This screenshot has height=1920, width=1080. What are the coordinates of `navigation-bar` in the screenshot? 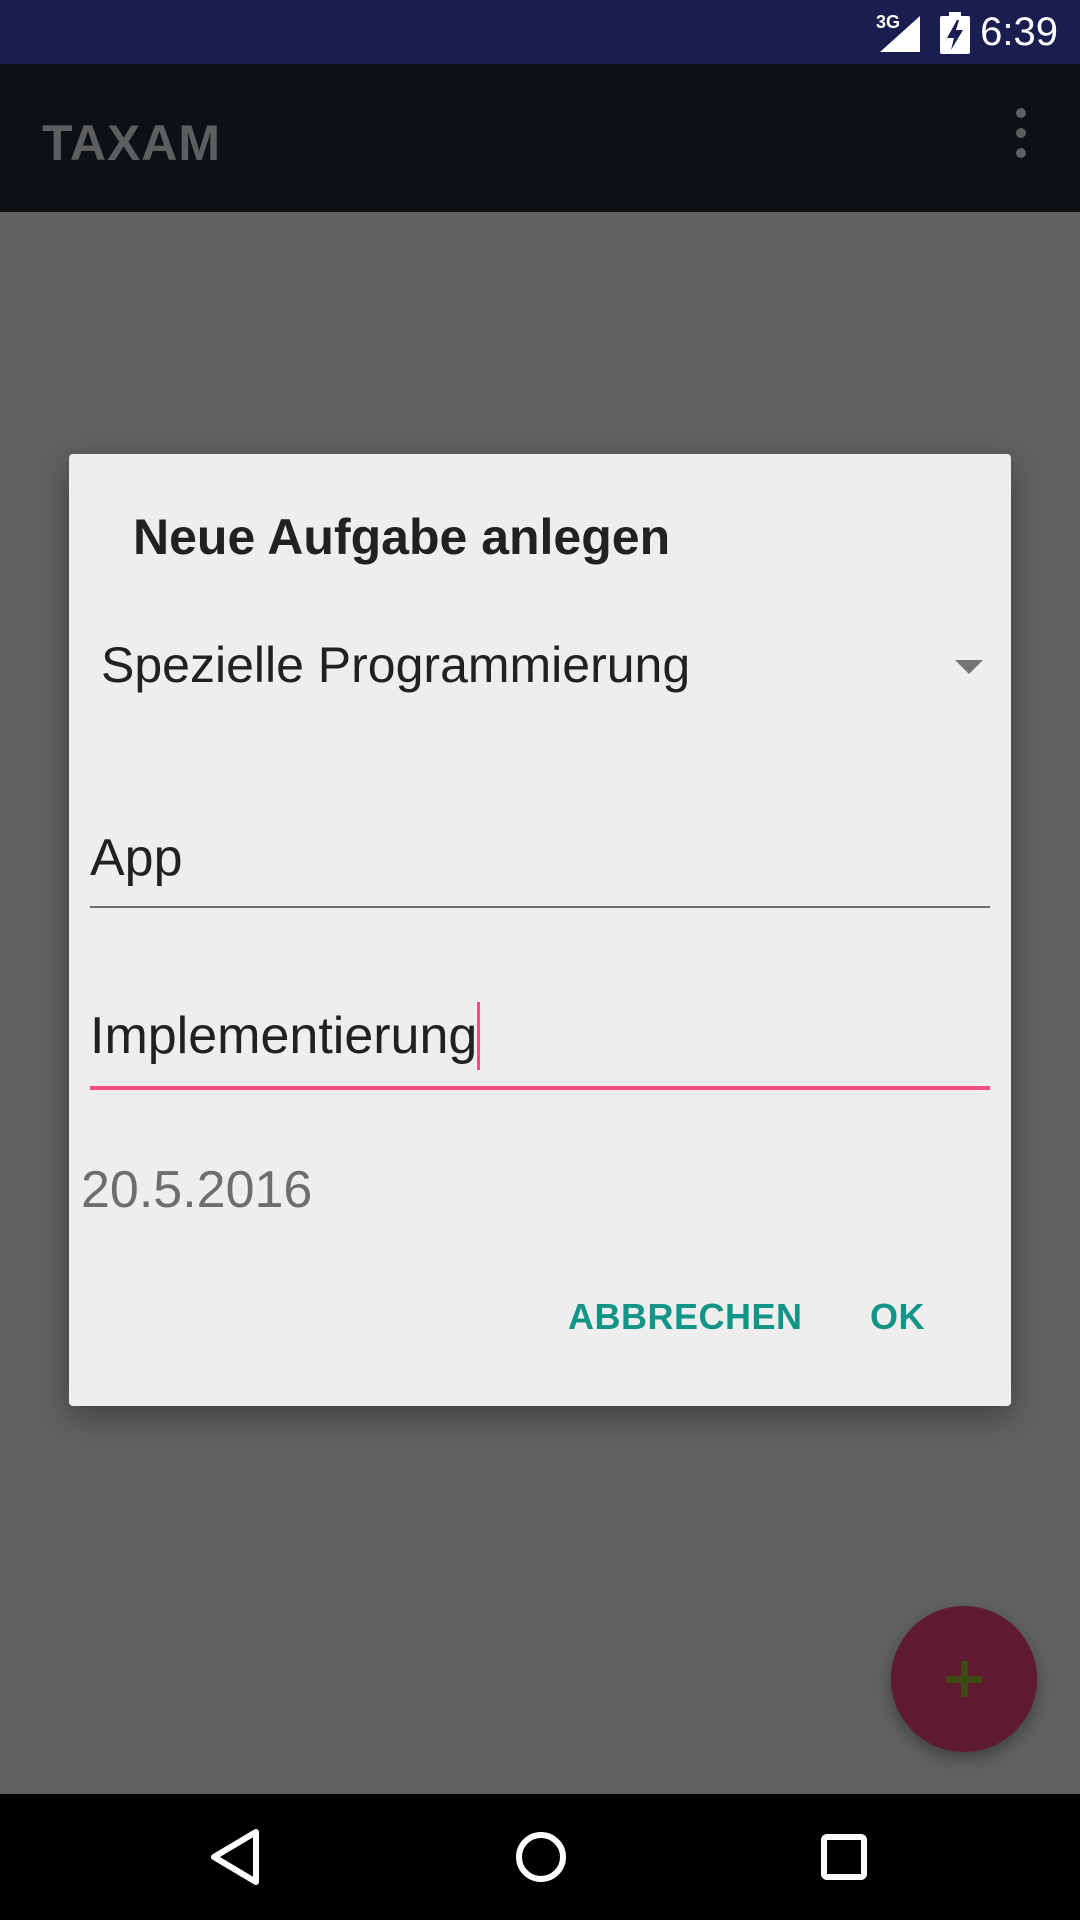 It's located at (540, 1857).